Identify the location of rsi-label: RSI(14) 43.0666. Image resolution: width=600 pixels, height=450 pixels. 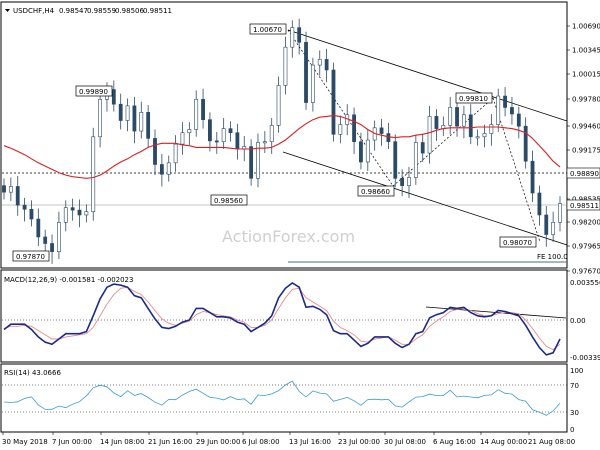
(32, 373).